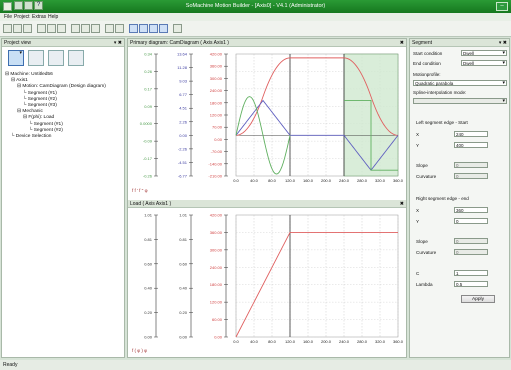 The image size is (511, 370). What do you see at coordinates (426, 176) in the screenshot?
I see `left-curvature-label: Curvature` at bounding box center [426, 176].